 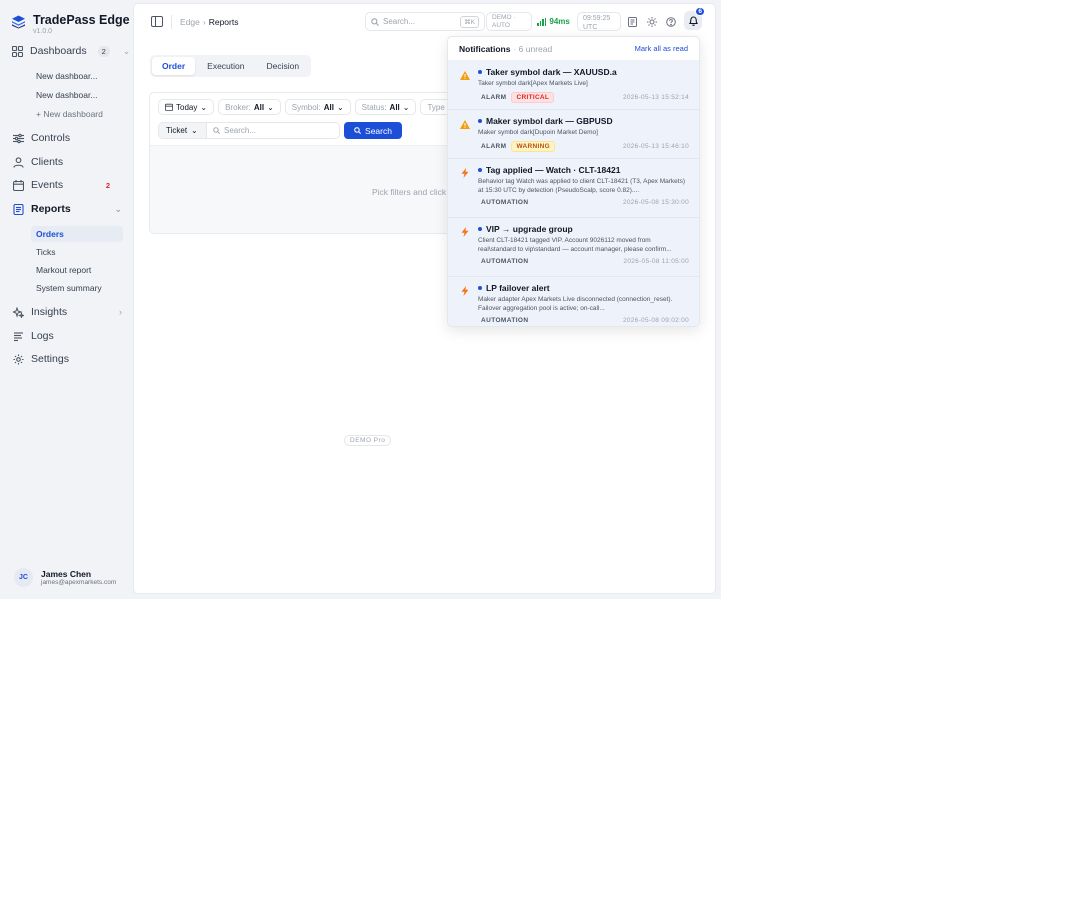 I want to click on notification-footer: AUTOMATION 2026-05-08 09:02:00, so click(x=583, y=320).